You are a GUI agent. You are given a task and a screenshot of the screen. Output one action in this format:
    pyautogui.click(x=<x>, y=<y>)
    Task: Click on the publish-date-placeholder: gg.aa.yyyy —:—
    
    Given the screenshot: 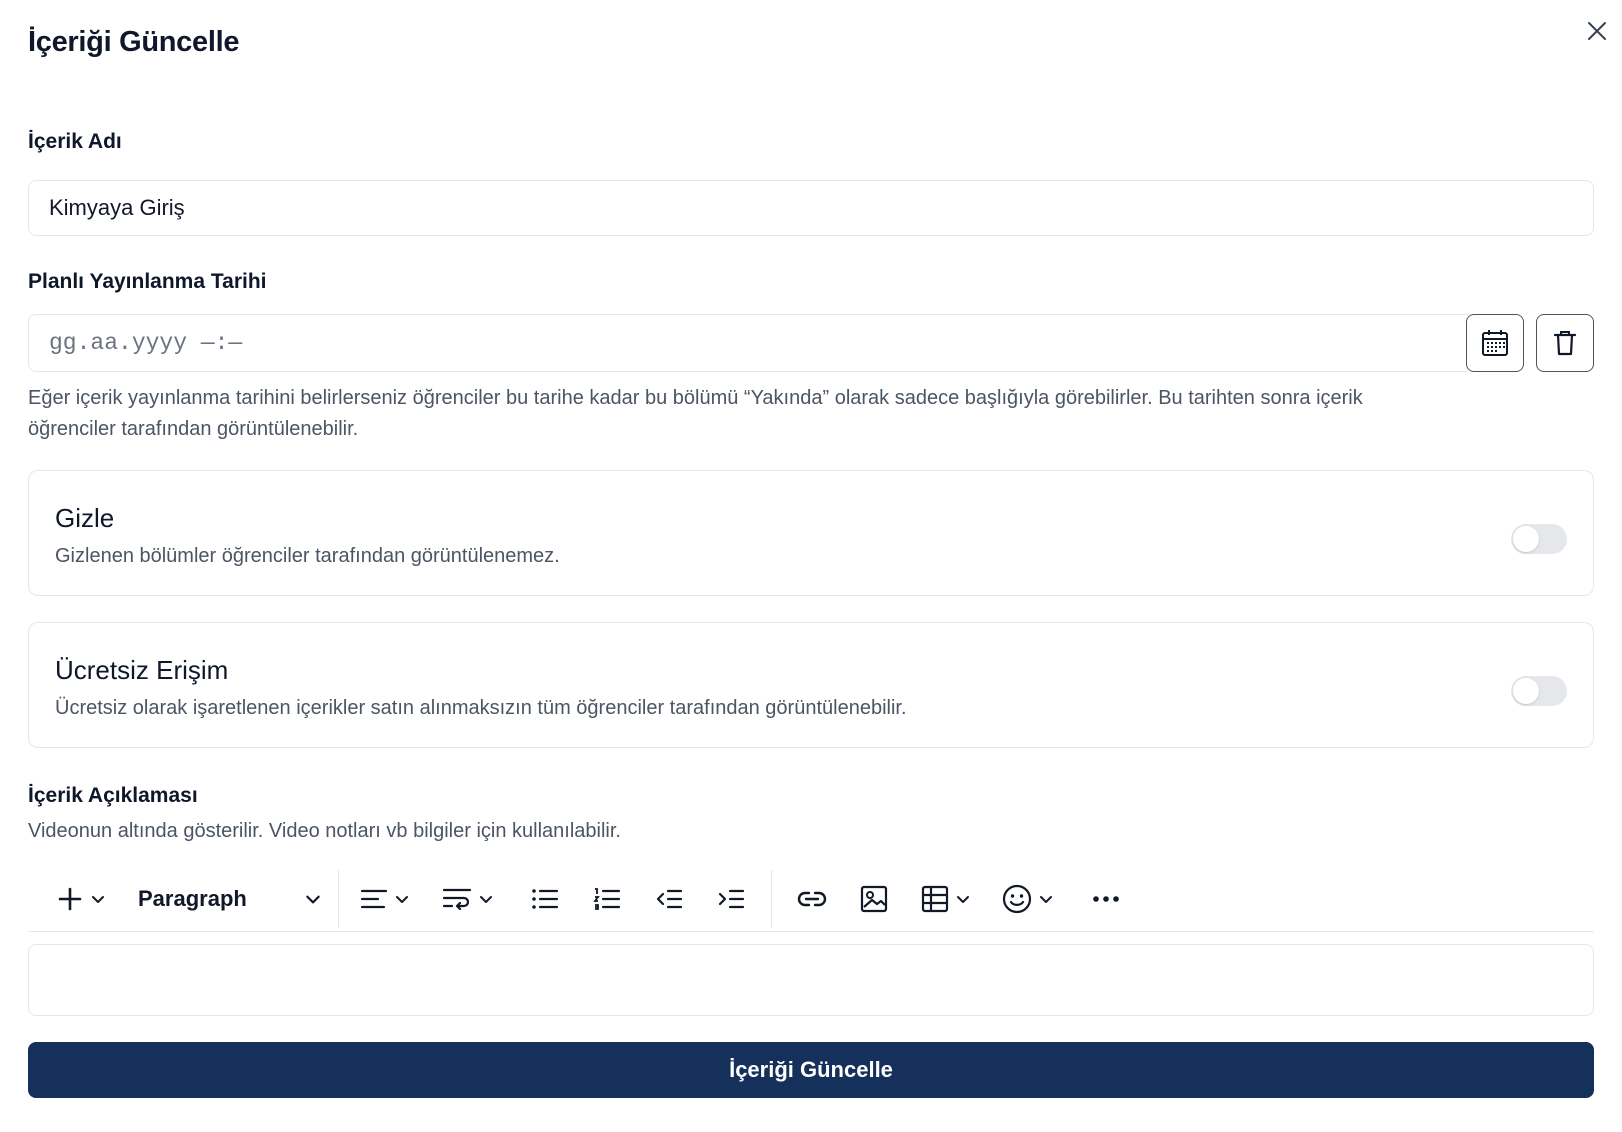 What is the action you would take?
    pyautogui.click(x=146, y=343)
    